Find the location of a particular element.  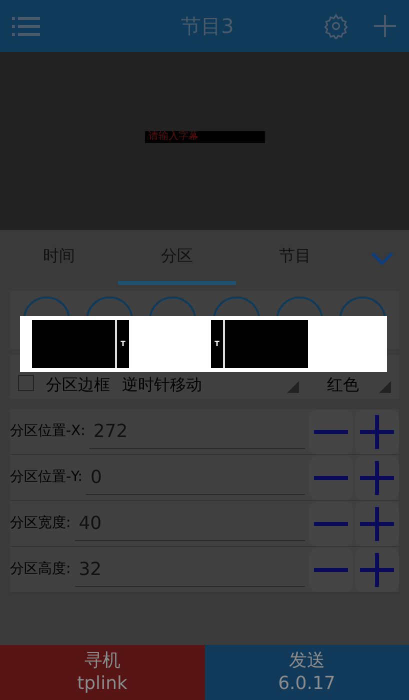

preview-text: 请输入字幕 is located at coordinates (173, 137).